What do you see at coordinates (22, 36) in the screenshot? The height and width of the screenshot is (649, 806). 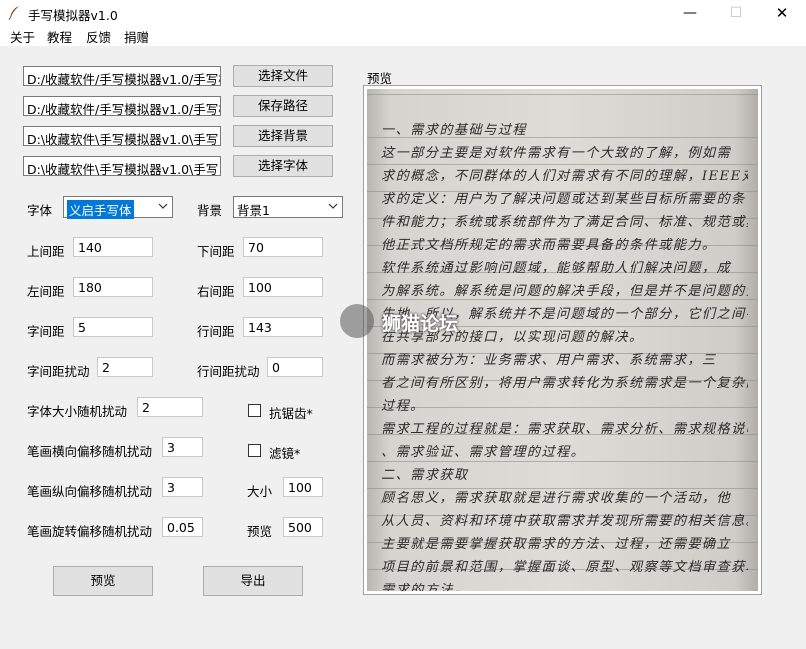 I see `menu-about: 关于` at bounding box center [22, 36].